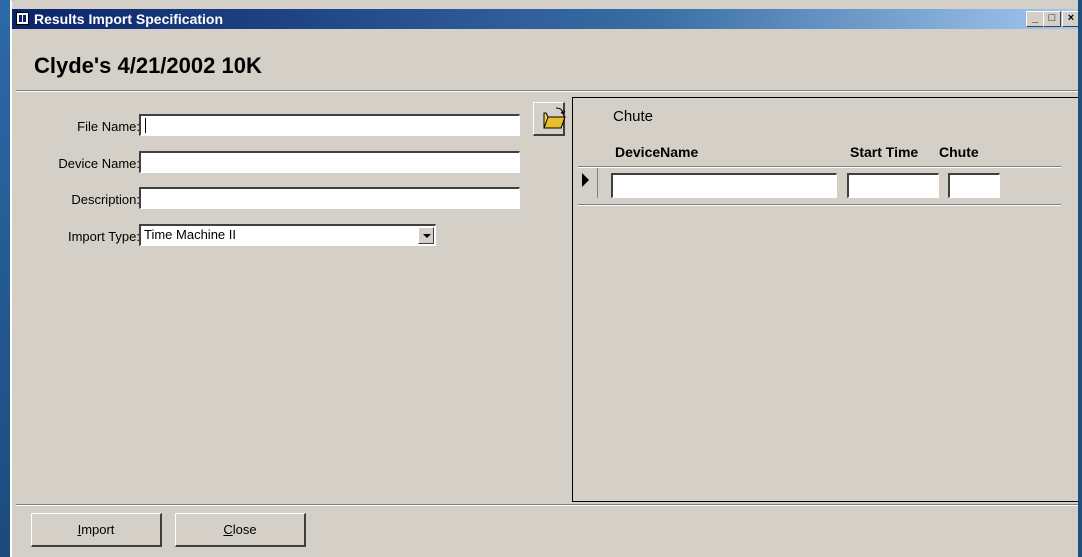 The width and height of the screenshot is (1082, 557). What do you see at coordinates (5, 278) in the screenshot?
I see `desktop-background` at bounding box center [5, 278].